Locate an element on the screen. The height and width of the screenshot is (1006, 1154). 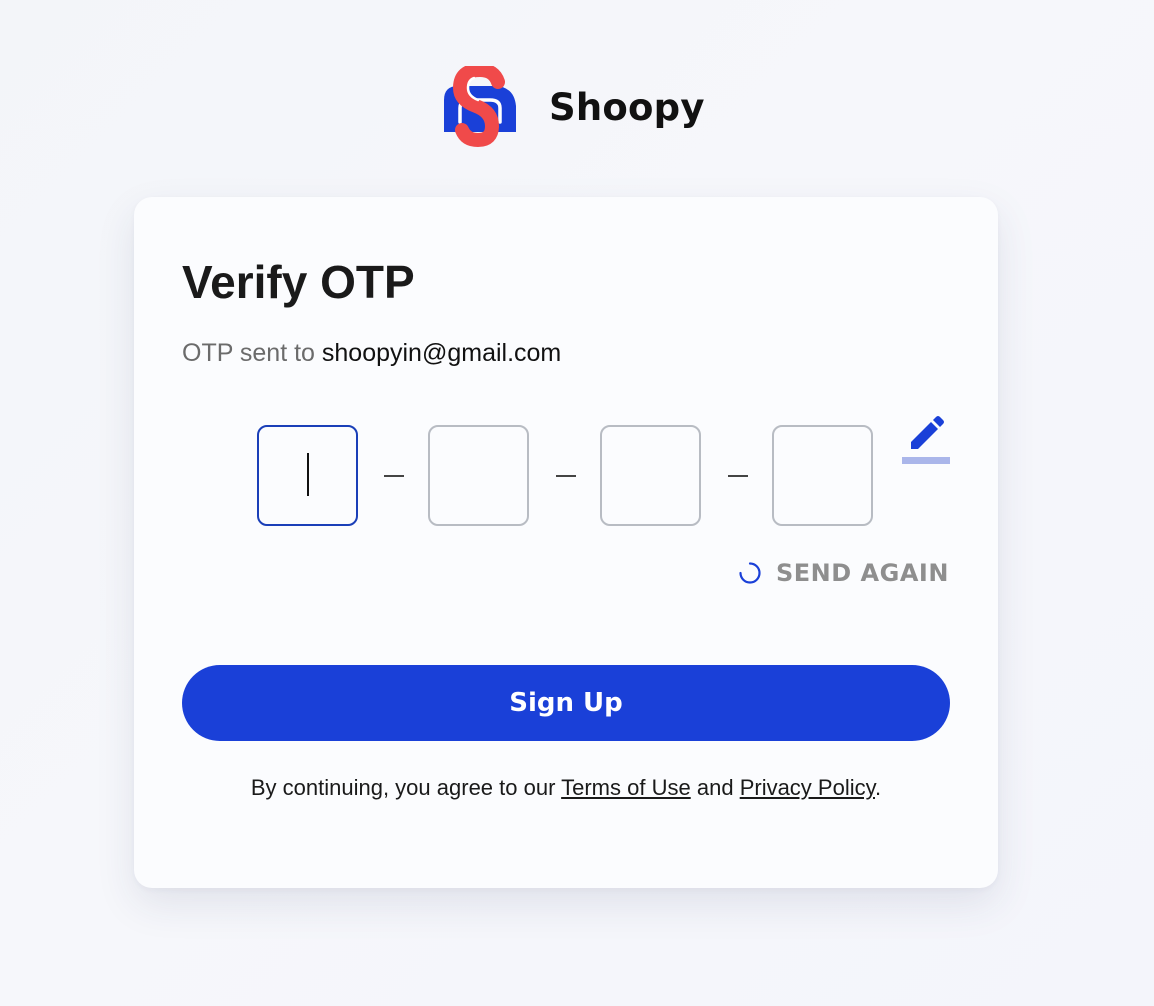
otp-digit-2-input is located at coordinates (478, 475).